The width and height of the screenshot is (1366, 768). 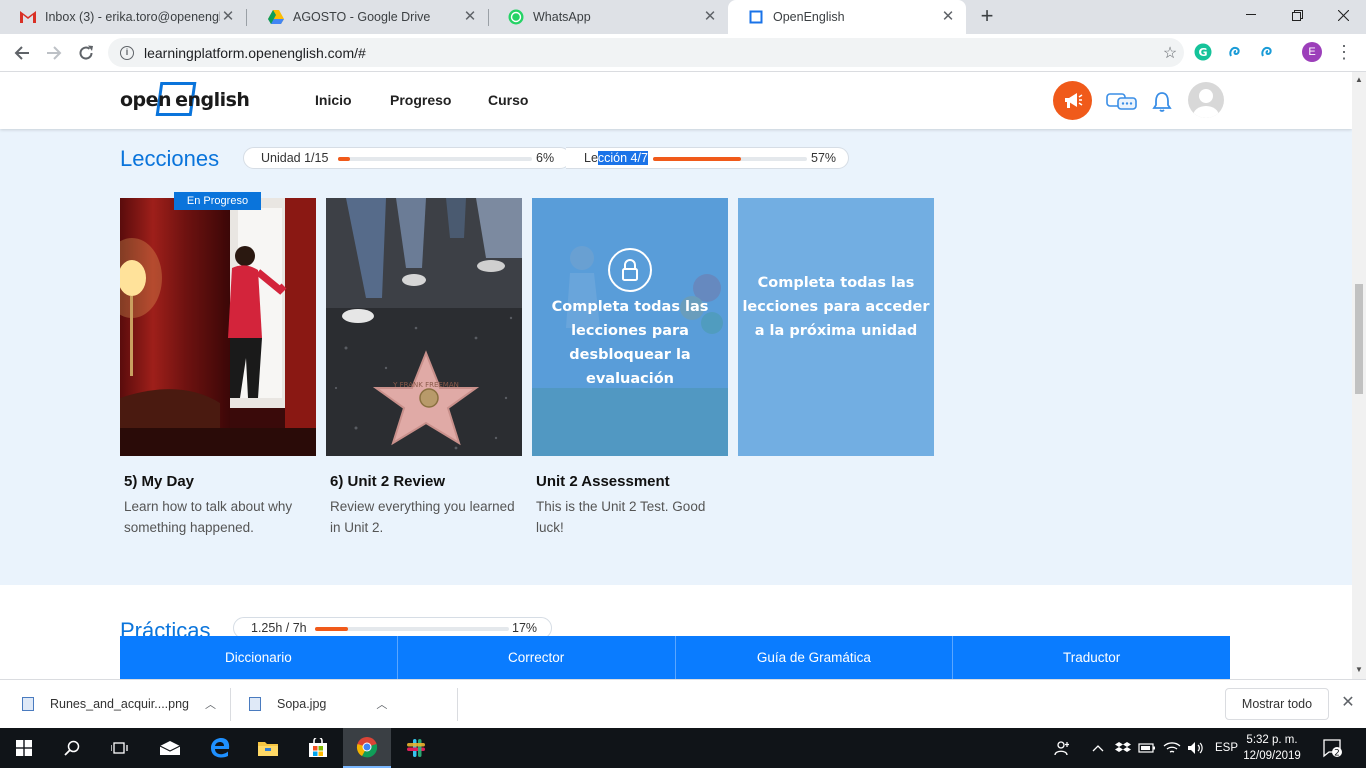 I want to click on restore-button, so click(x=1297, y=15).